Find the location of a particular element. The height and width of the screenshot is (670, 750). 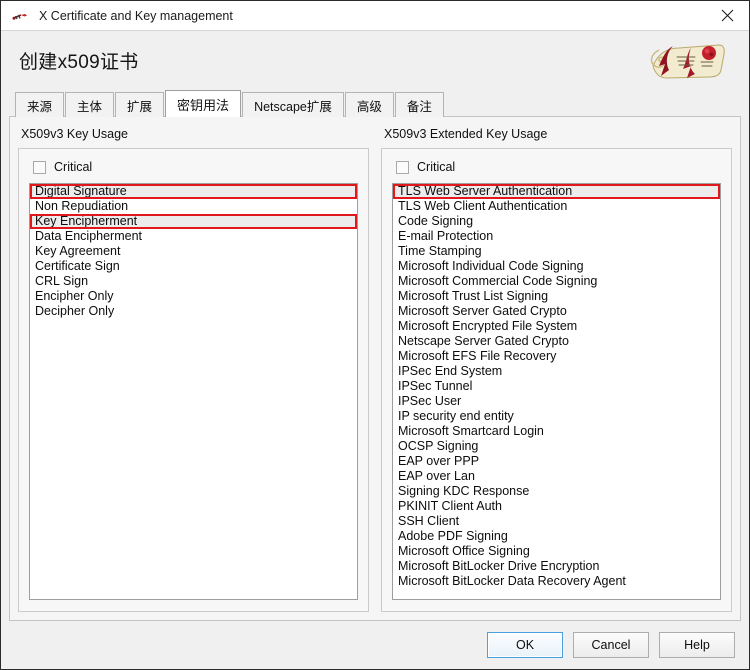

dialog-header: 创建x509证书 is located at coordinates (375, 60).